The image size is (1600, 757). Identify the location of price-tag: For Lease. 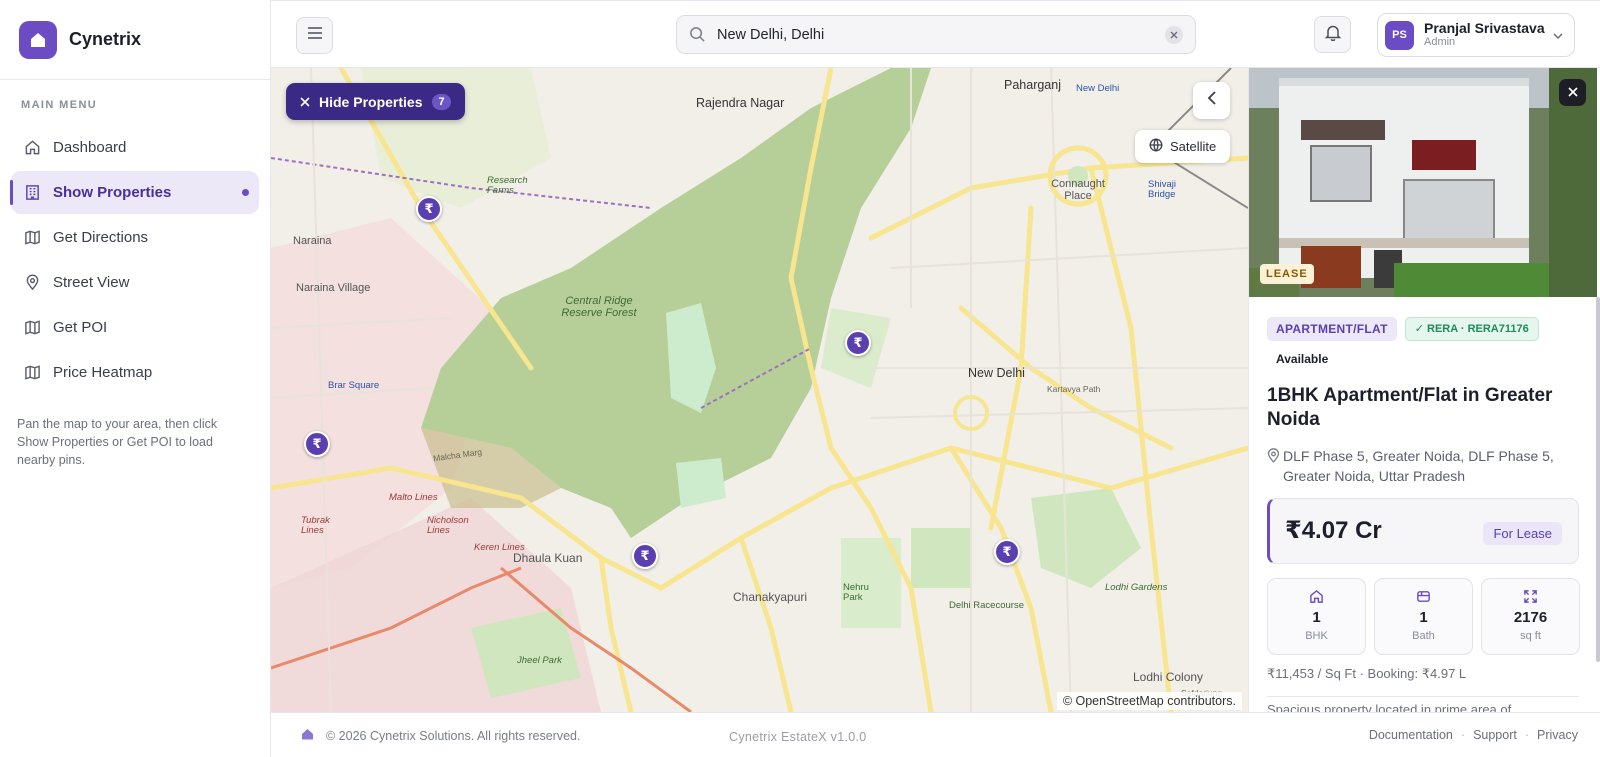
(1522, 533).